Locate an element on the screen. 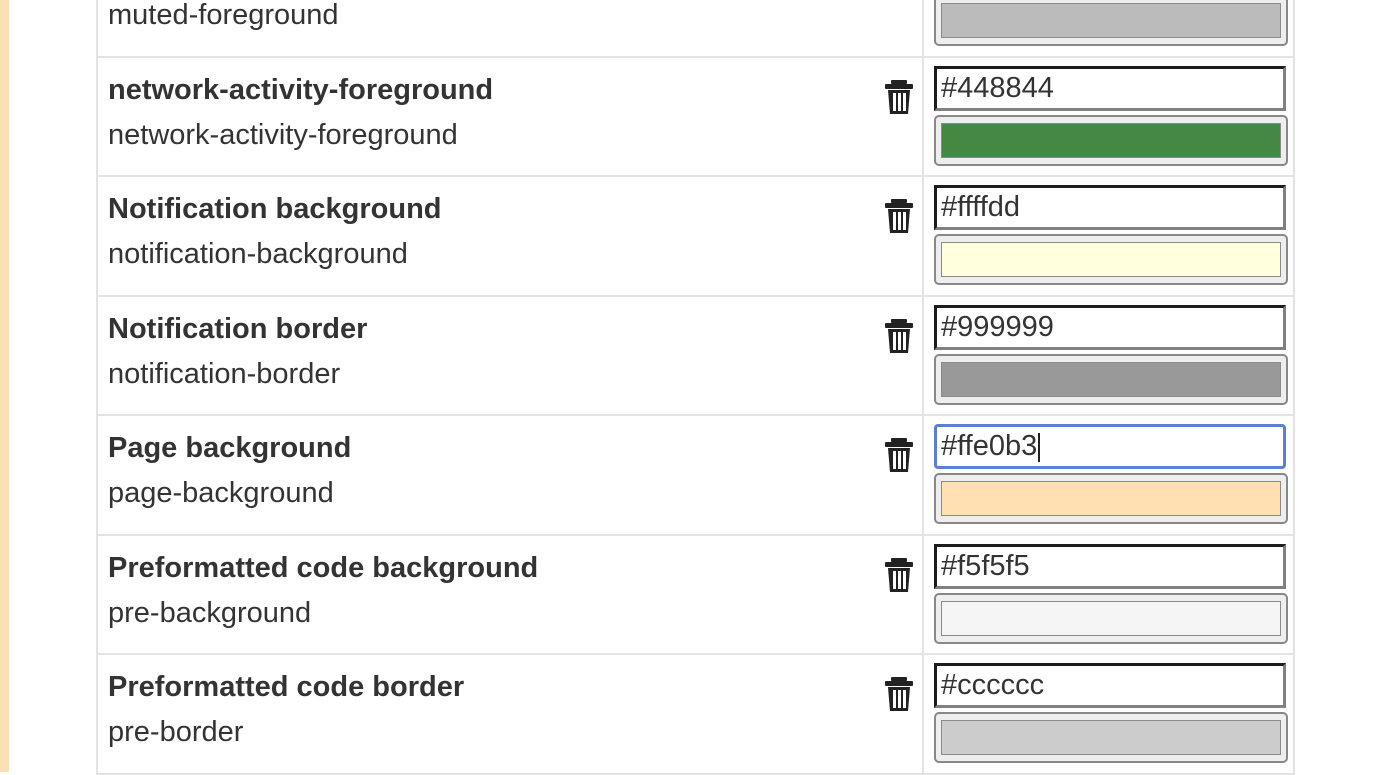  palette-key: notification-border is located at coordinates (224, 373).